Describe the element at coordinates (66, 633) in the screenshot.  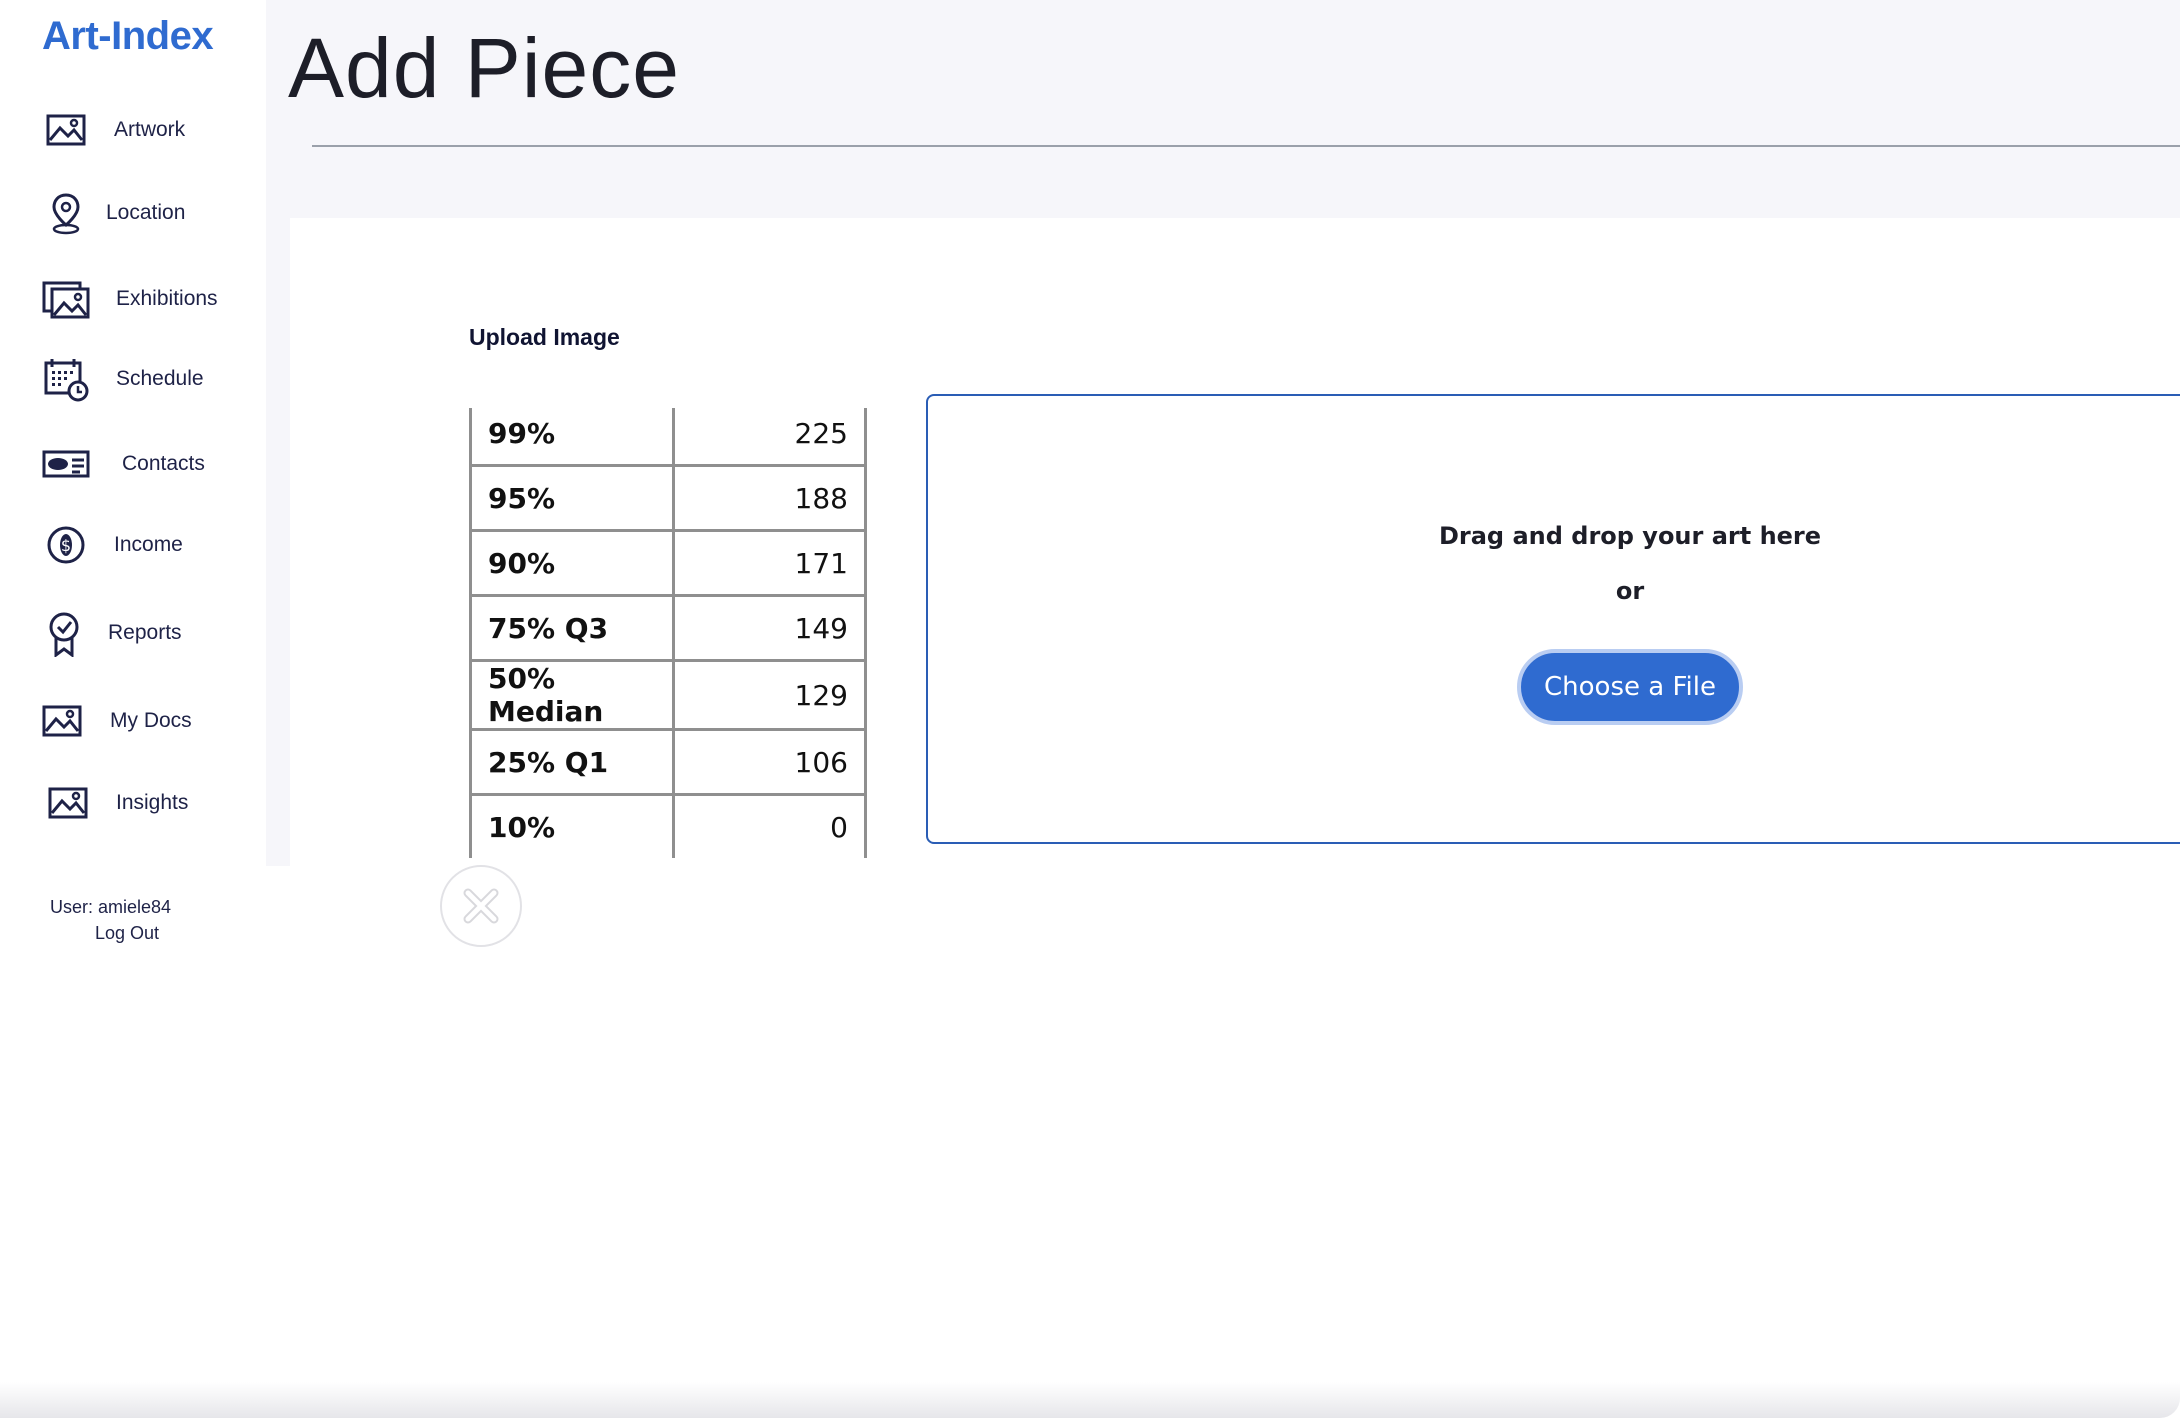
I see `award-badge-icon` at that location.